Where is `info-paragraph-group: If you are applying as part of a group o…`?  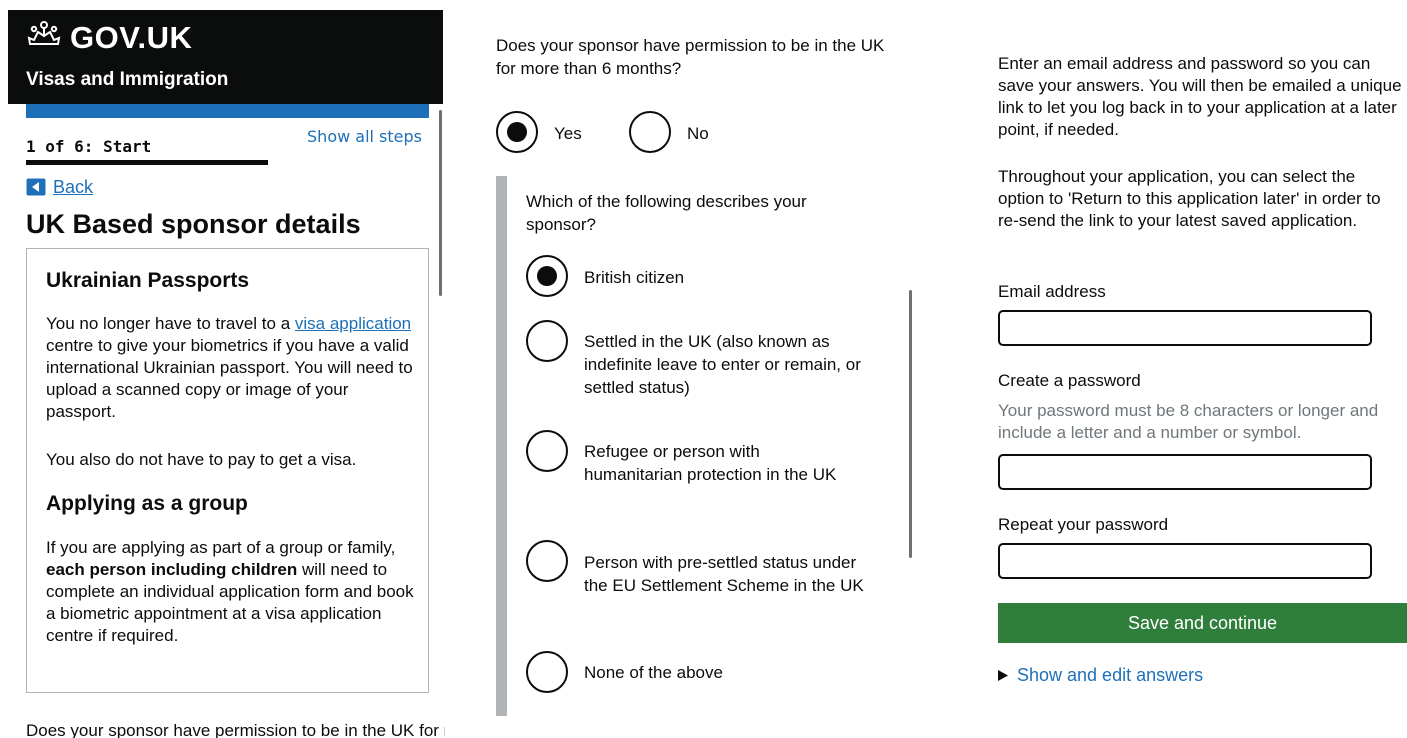 info-paragraph-group: If you are applying as part of a group o… is located at coordinates (231, 592).